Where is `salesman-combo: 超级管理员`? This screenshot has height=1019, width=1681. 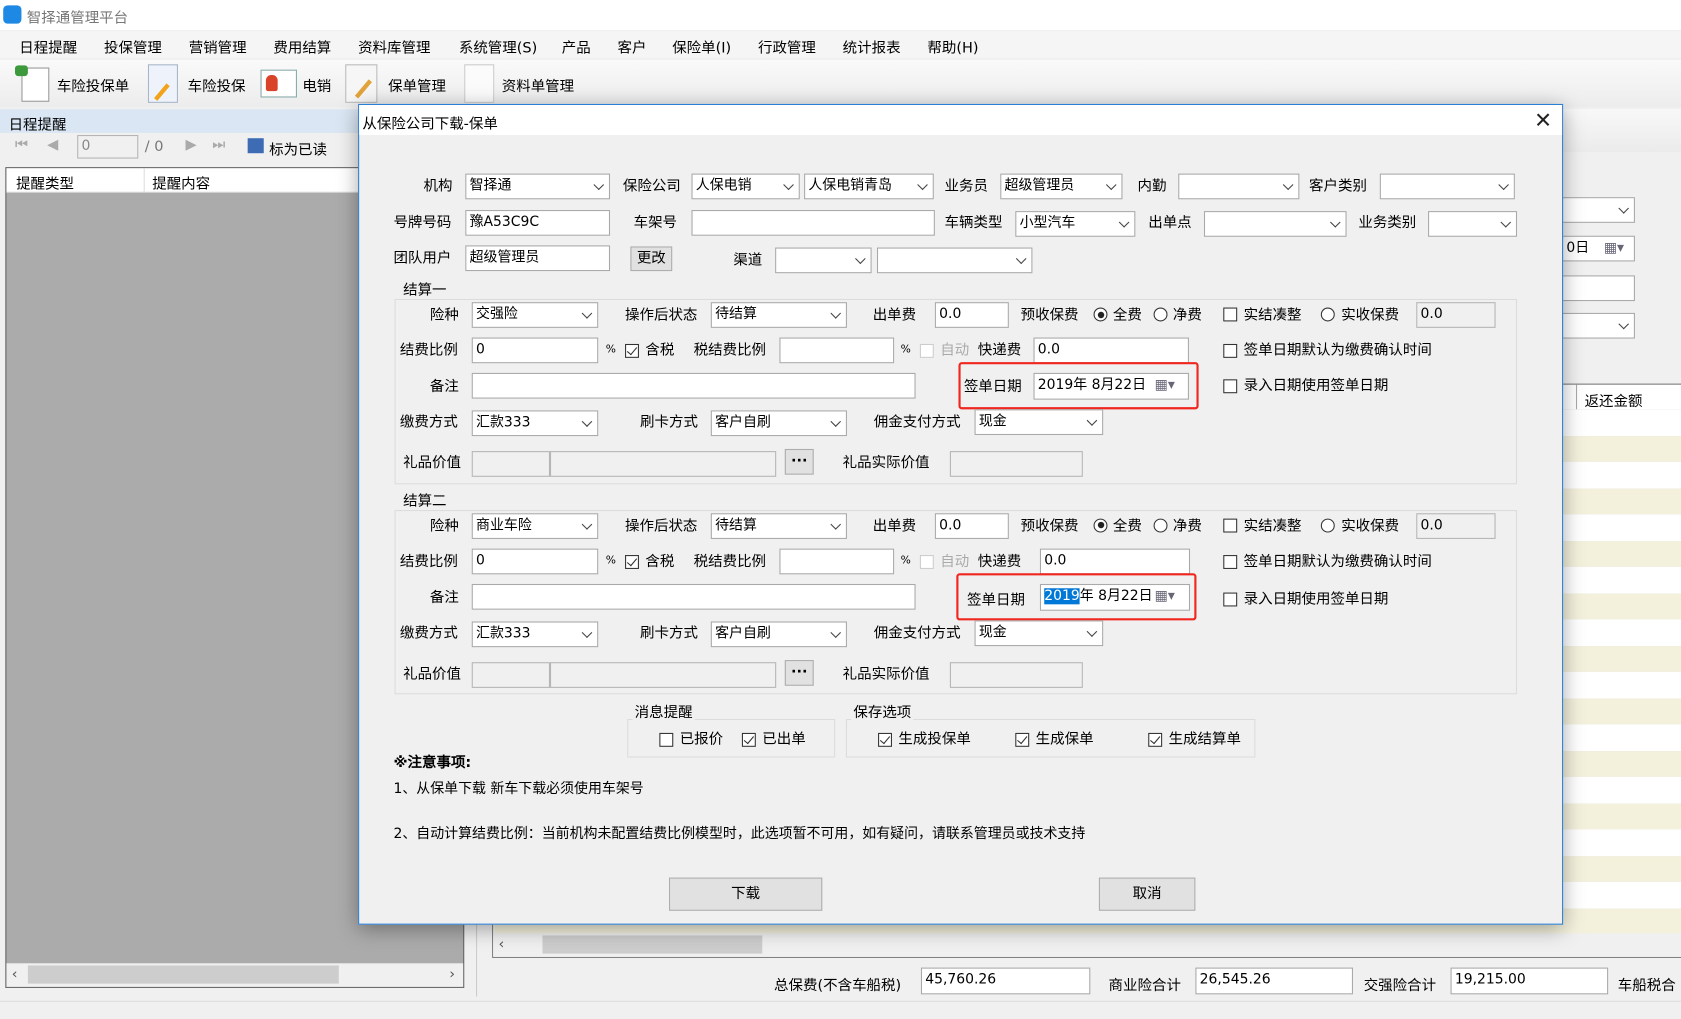
salesman-combo: 超级管理员 is located at coordinates (1061, 186).